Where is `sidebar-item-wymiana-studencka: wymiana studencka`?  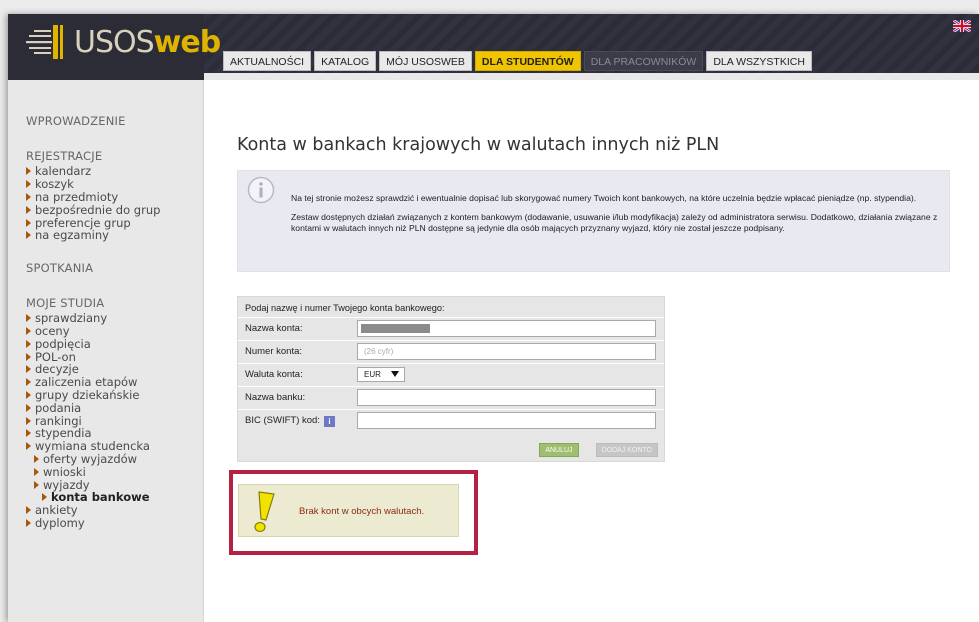 sidebar-item-wymiana-studencka: wymiana studencka is located at coordinates (114, 446).